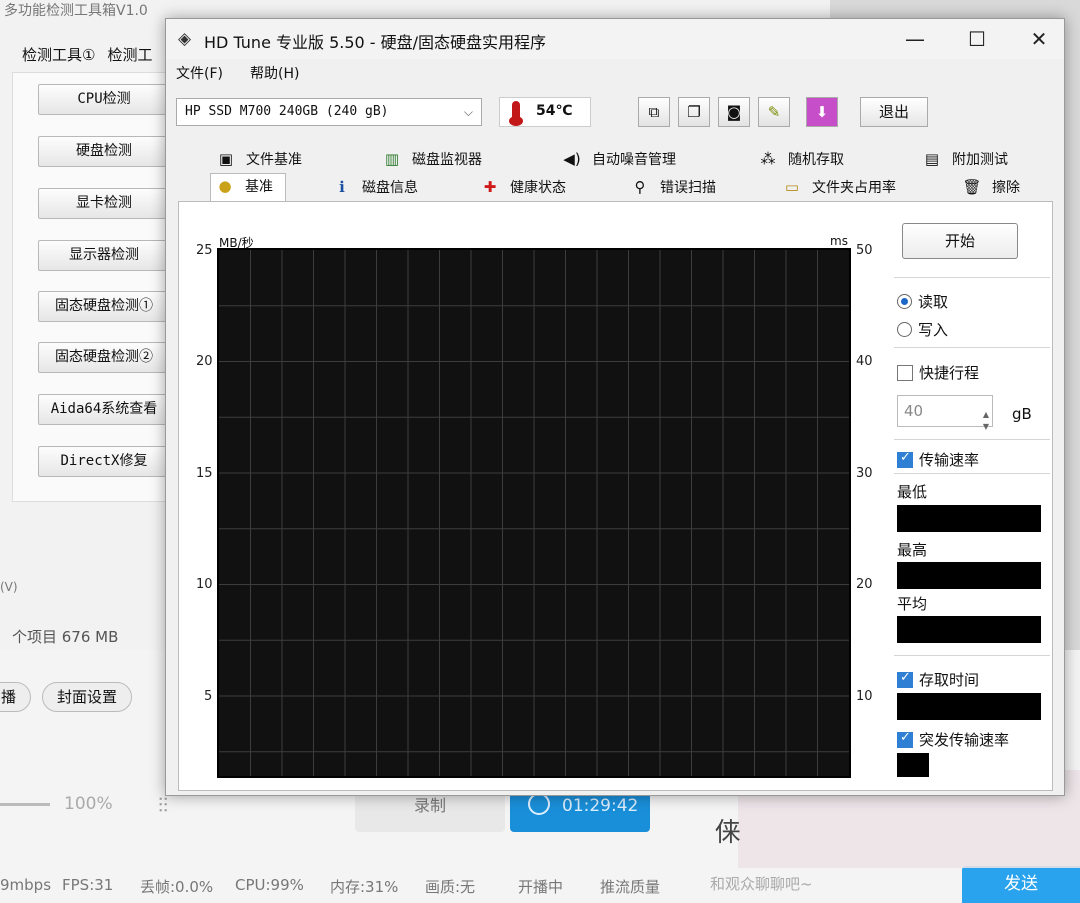 The width and height of the screenshot is (1080, 903). What do you see at coordinates (545, 112) in the screenshot?
I see `temperature-display: 54℃` at bounding box center [545, 112].